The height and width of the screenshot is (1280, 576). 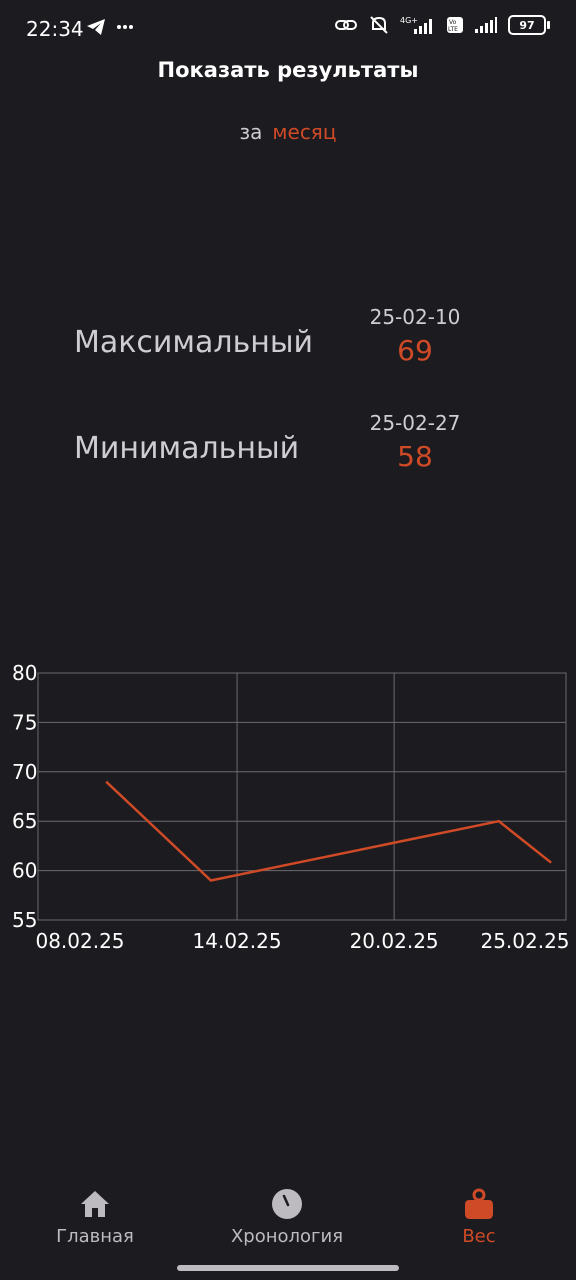 What do you see at coordinates (415, 423) in the screenshot?
I see `min-date: 25-02-27` at bounding box center [415, 423].